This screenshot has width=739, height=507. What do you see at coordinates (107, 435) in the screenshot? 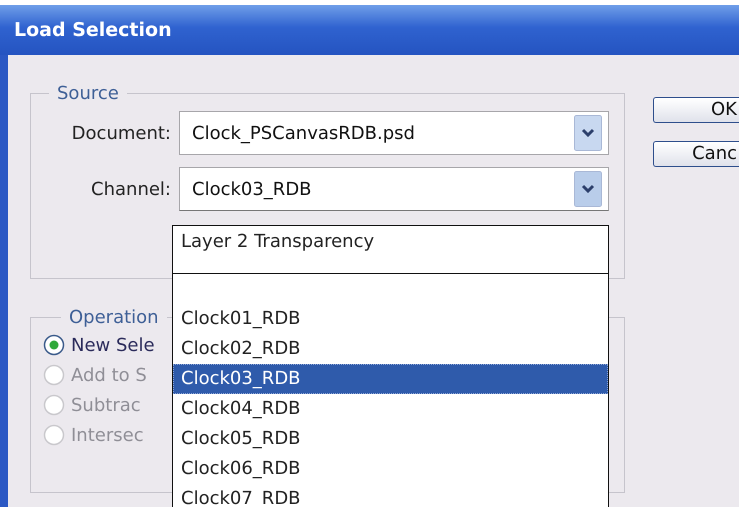
I see `radio-label: Intersec` at bounding box center [107, 435].